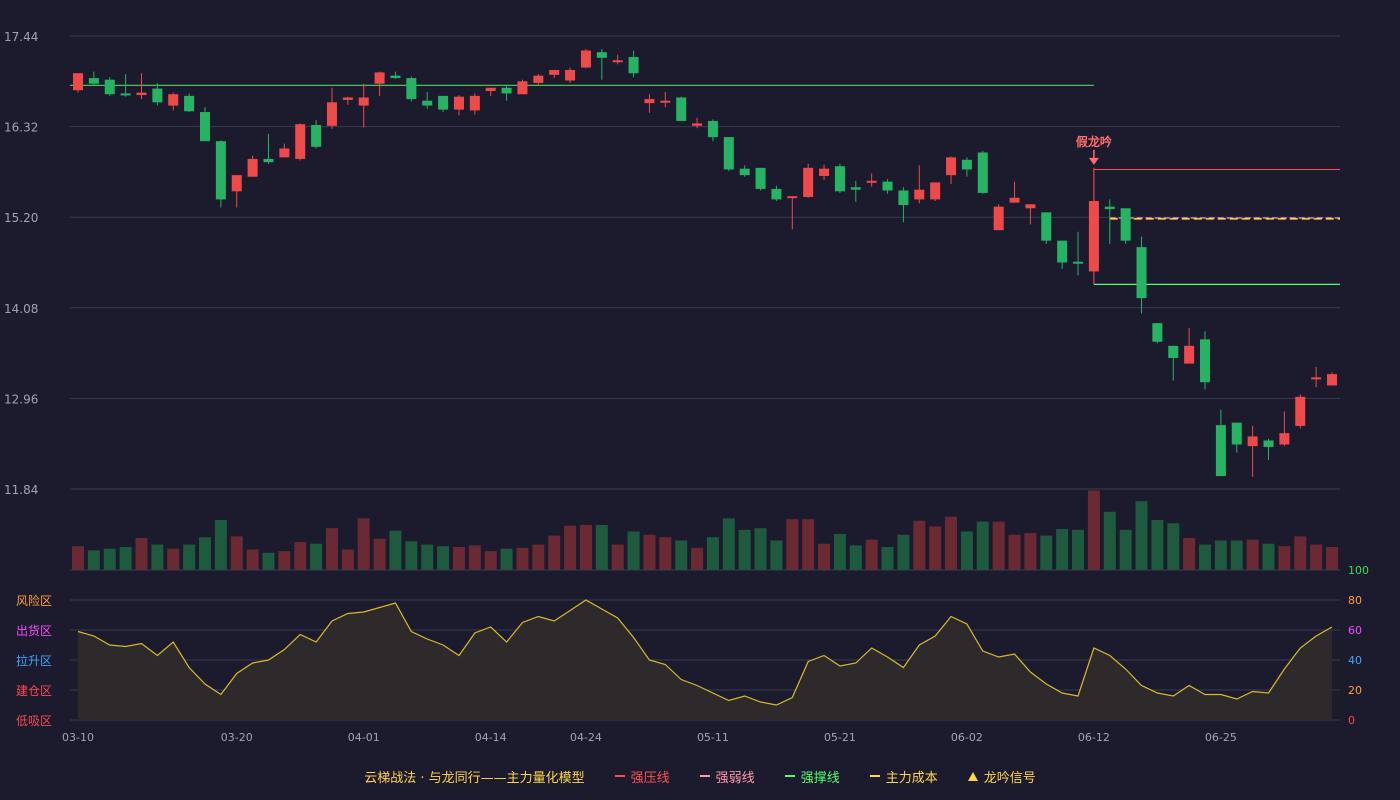  Describe the element at coordinates (237, 737) in the screenshot. I see `x-tick-label: 03-20` at that location.